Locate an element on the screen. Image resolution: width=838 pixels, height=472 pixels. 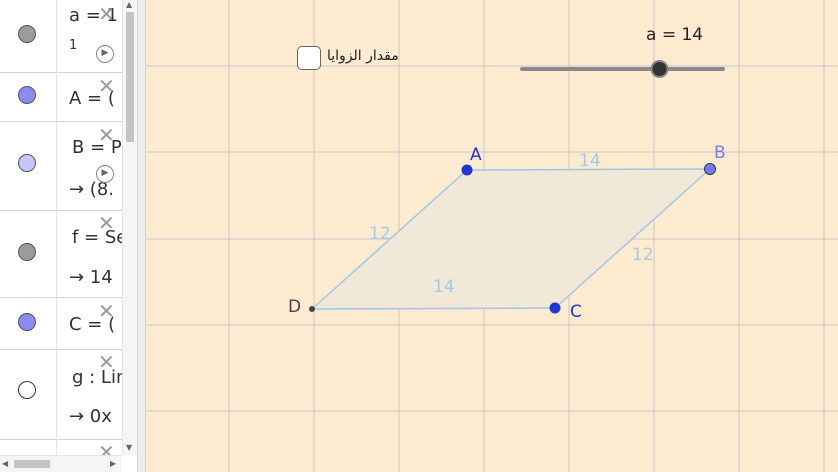
algebra-row-point-c: C = ( ✕ is located at coordinates (61, 323).